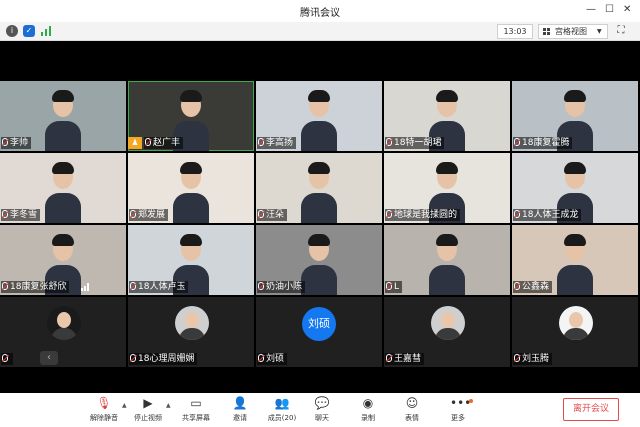 This screenshot has width=640, height=427. What do you see at coordinates (196, 403) in the screenshot?
I see `screen-share-icon: ▭` at bounding box center [196, 403].